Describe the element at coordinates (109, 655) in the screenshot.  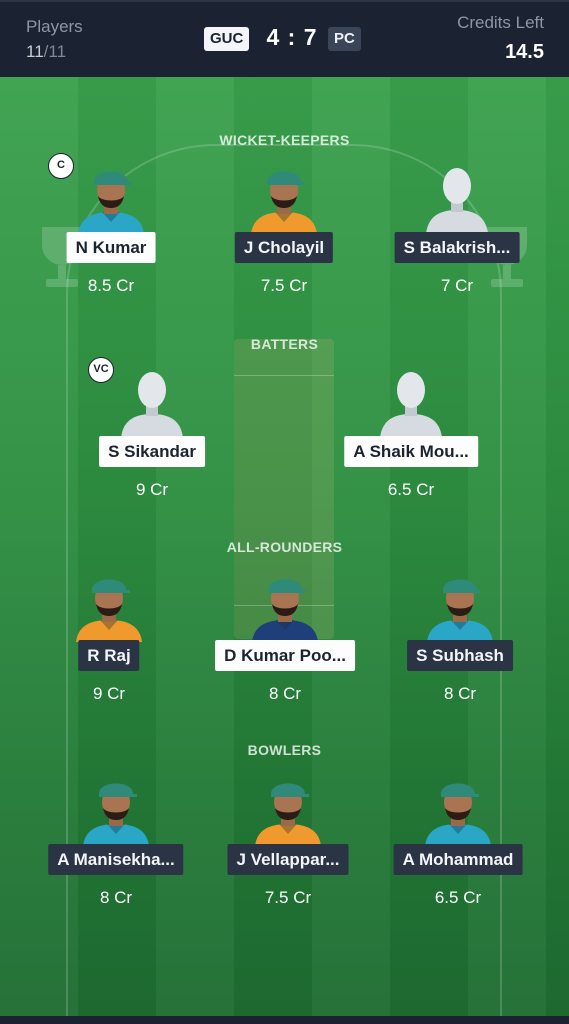
I see `player-name: R Raj` at that location.